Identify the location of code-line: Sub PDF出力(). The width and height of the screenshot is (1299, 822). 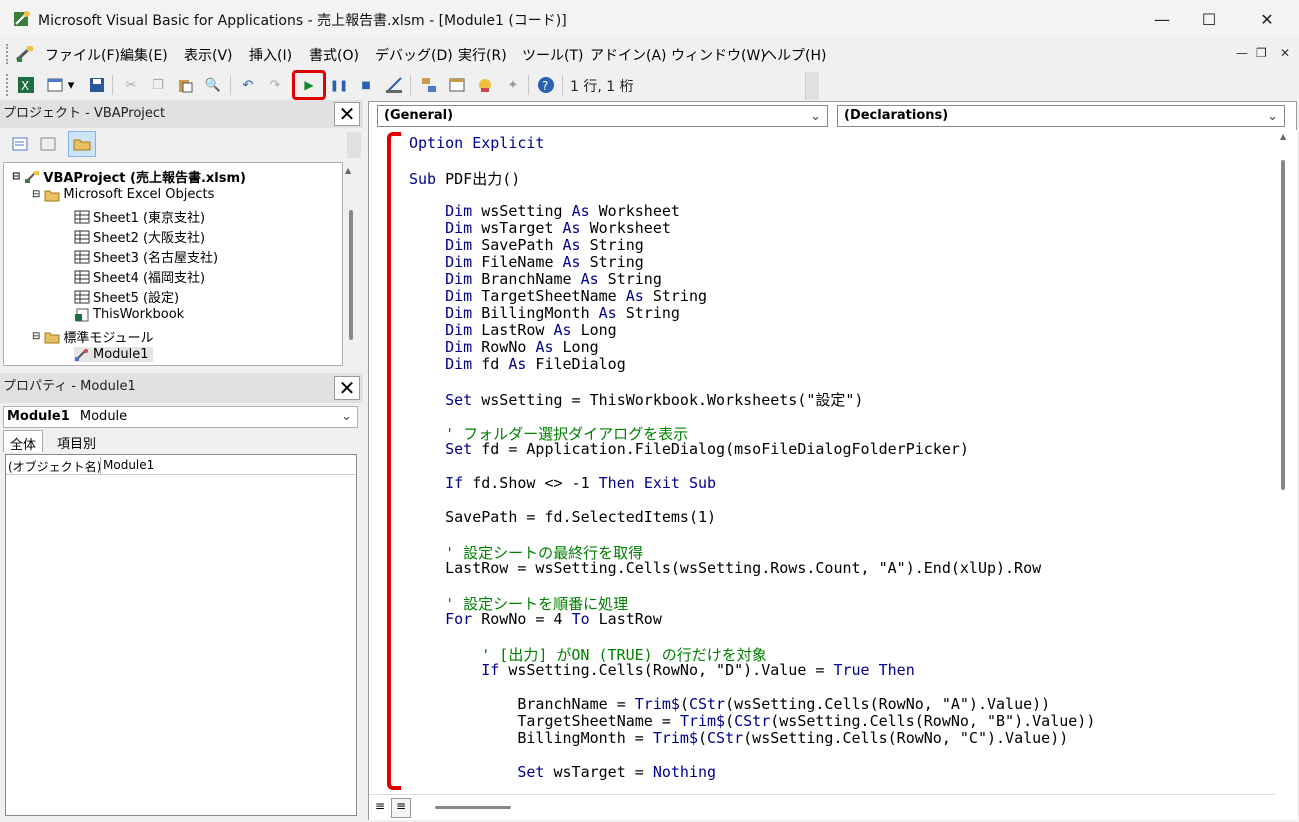
(464, 178).